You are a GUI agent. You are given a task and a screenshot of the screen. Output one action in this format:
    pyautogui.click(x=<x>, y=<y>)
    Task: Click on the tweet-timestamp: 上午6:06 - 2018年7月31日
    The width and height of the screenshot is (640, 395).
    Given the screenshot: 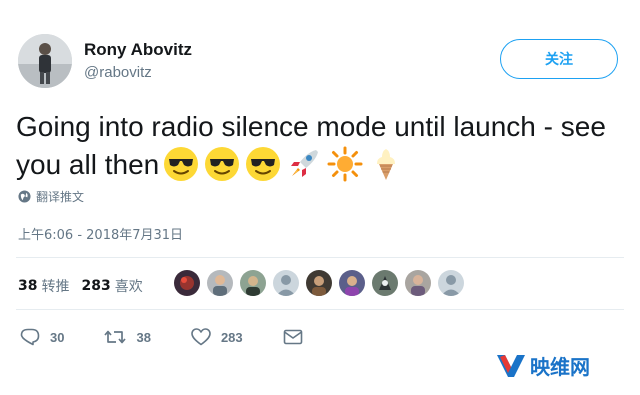 What is the action you would take?
    pyautogui.click(x=100, y=233)
    